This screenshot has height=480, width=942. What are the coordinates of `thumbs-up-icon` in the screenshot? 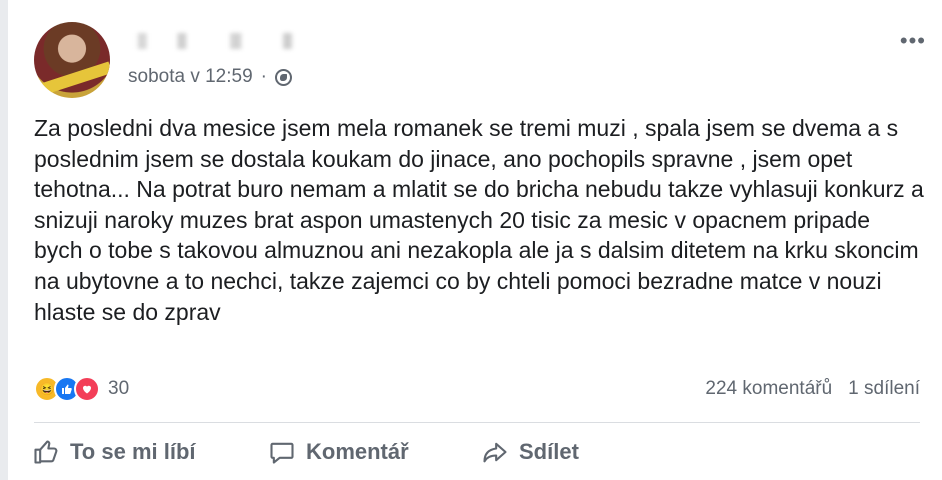 It's located at (46, 452).